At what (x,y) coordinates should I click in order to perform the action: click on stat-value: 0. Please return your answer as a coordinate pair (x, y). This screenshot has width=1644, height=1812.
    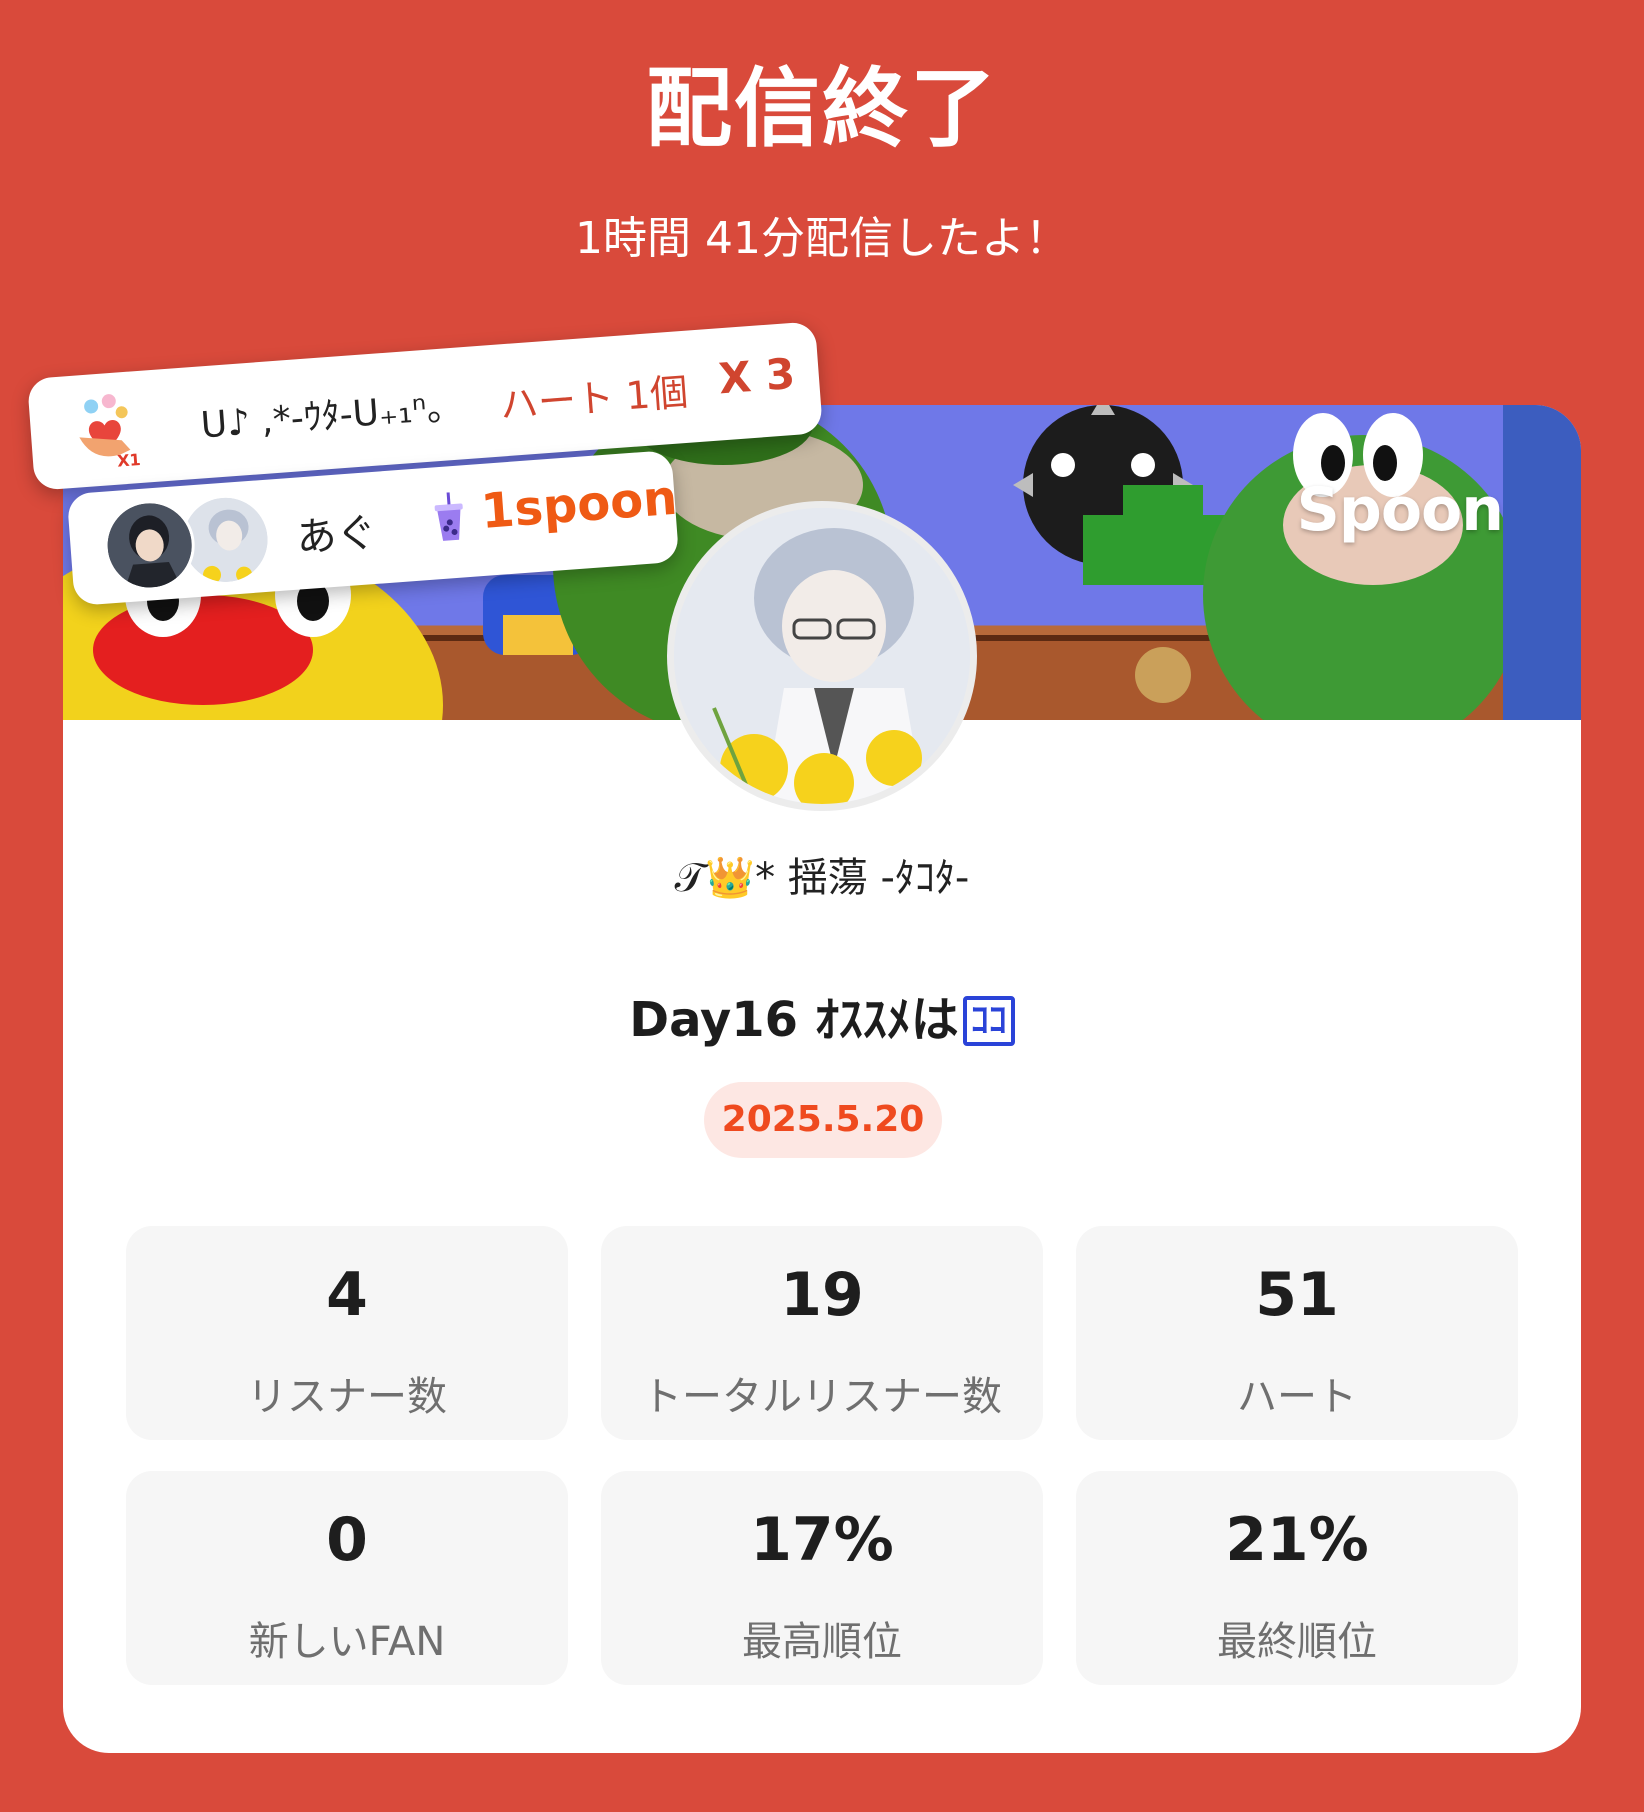
    Looking at the image, I should click on (347, 1540).